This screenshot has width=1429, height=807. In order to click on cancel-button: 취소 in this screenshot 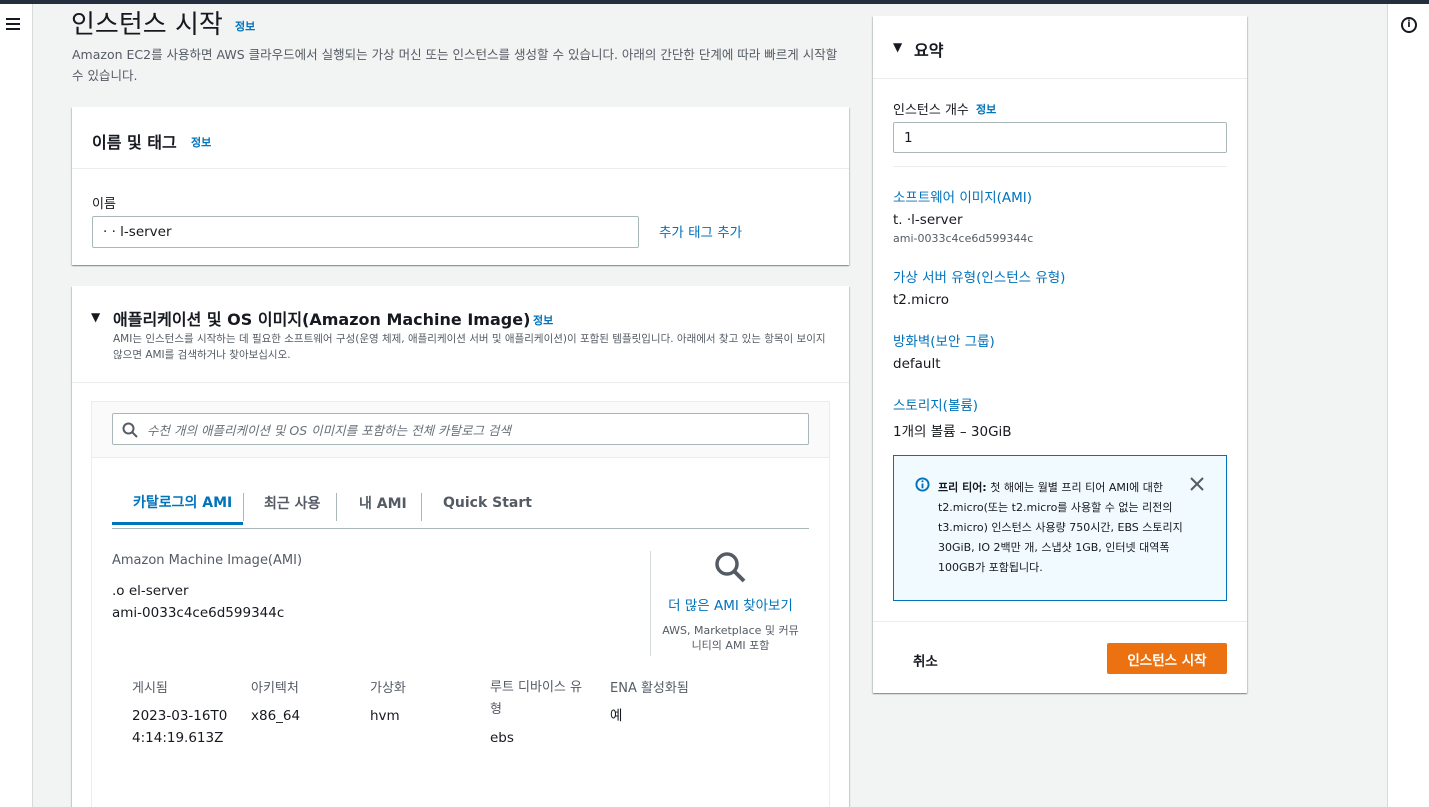, I will do `click(925, 660)`.